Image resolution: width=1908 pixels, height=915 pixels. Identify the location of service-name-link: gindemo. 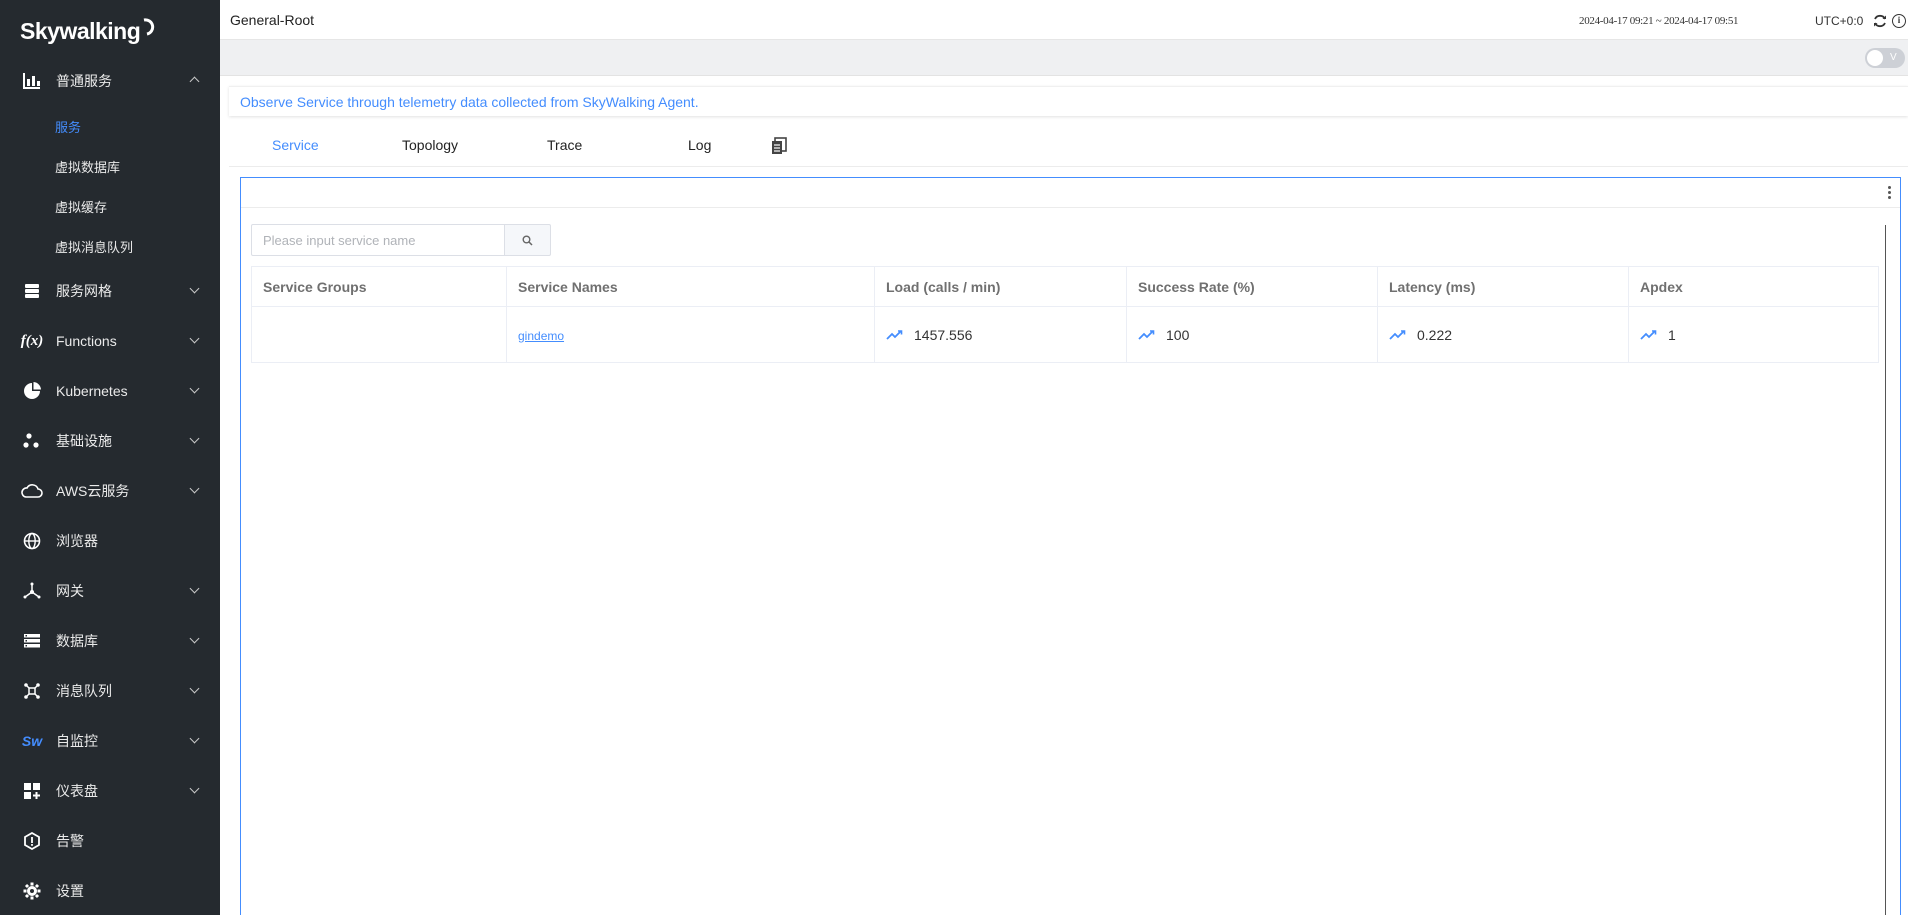
(541, 336).